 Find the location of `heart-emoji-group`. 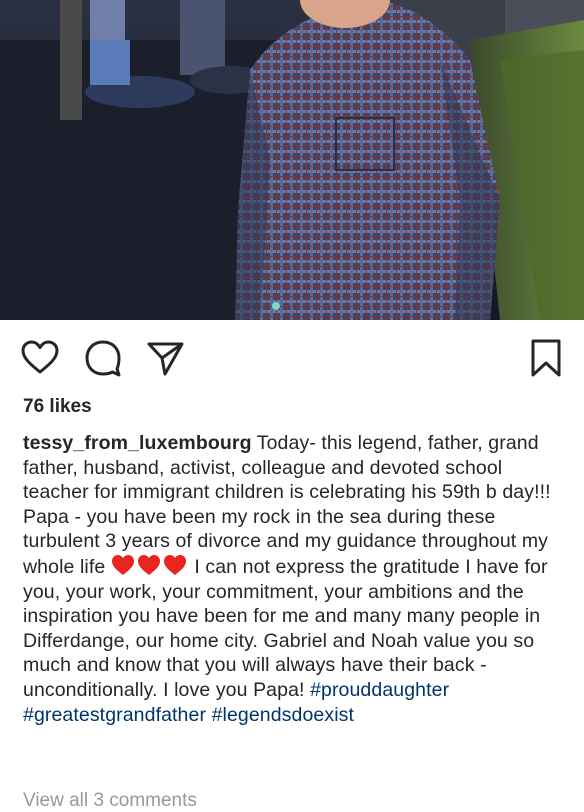

heart-emoji-group is located at coordinates (150, 566).